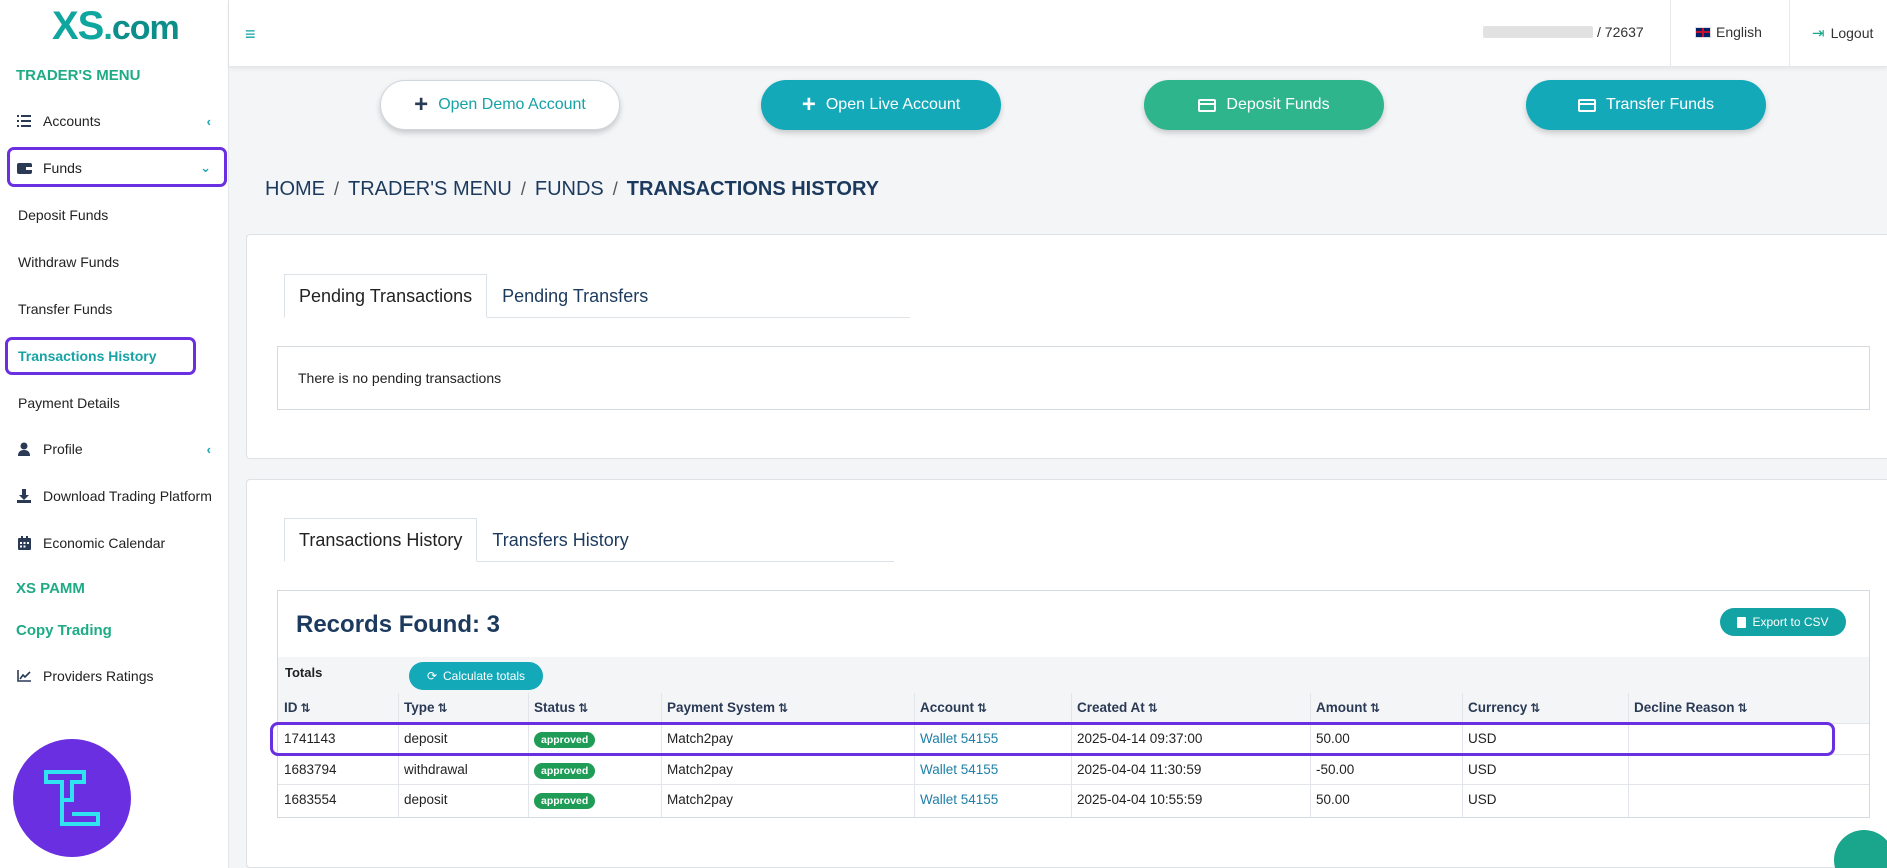  I want to click on breadcrumb-funds: FUNDS, so click(569, 189).